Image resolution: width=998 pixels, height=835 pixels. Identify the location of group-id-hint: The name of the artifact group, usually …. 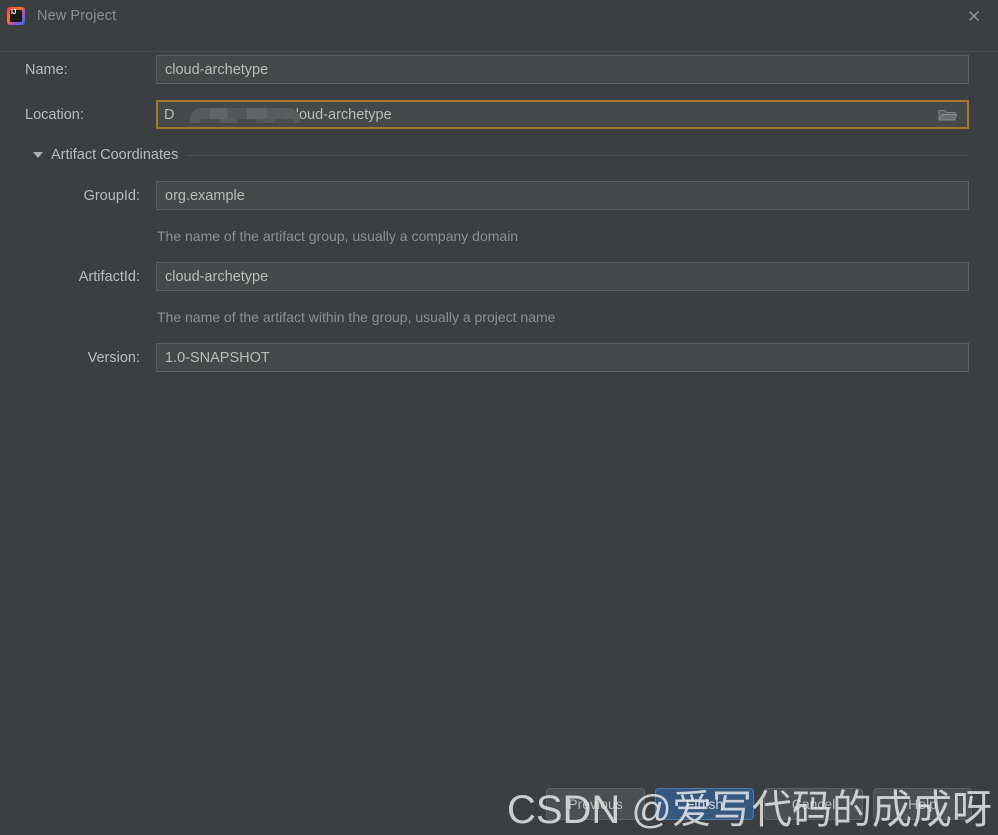
(338, 236).